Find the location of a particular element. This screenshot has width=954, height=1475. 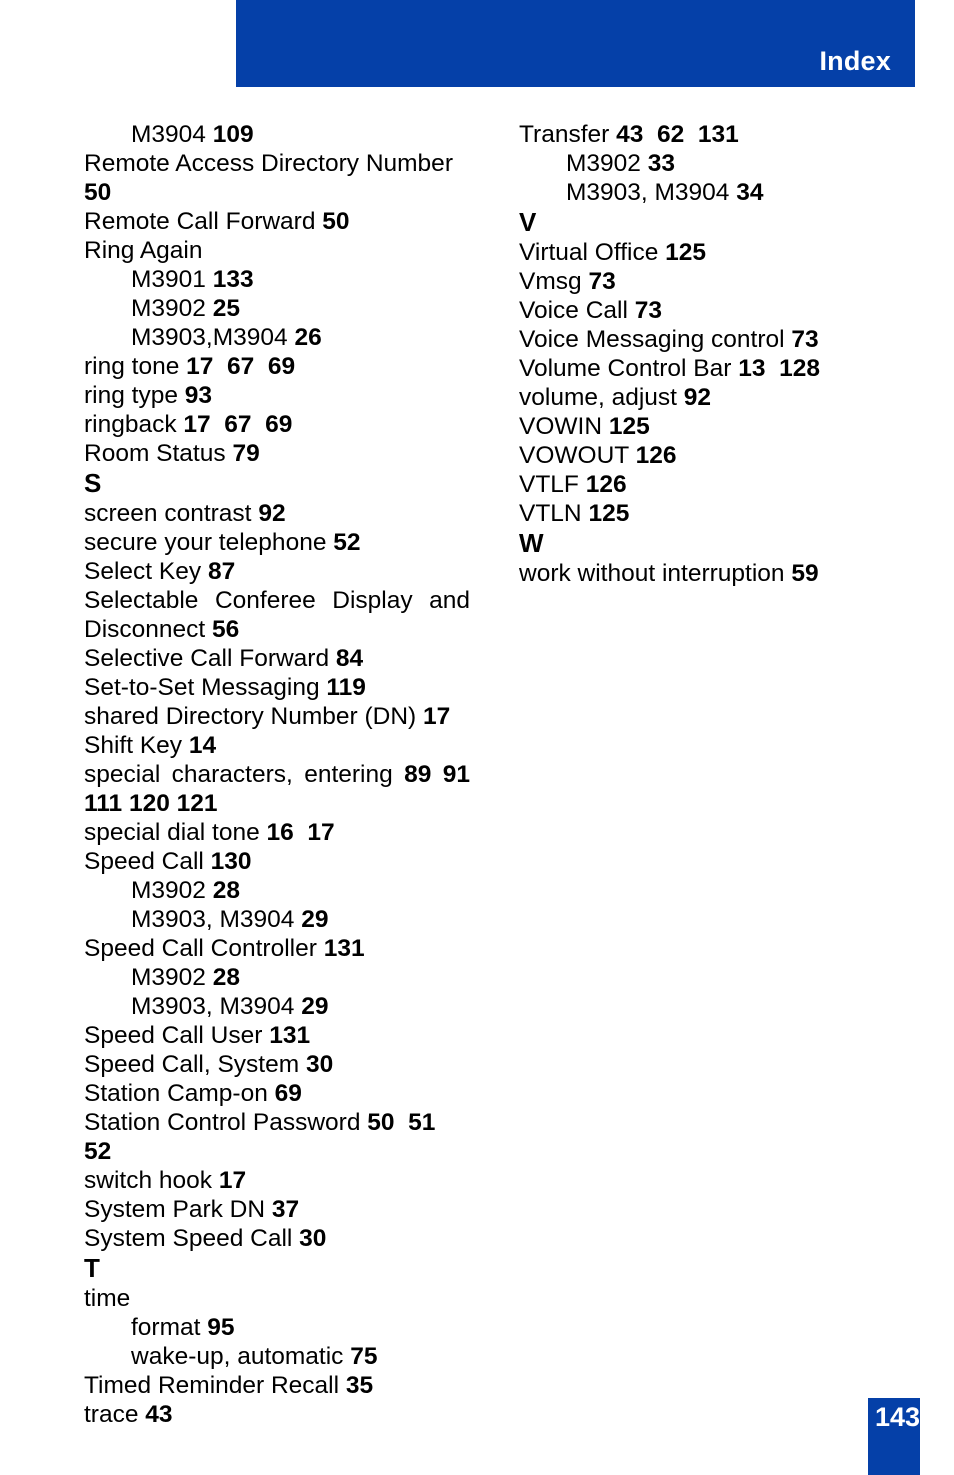

index-letter-heading: S is located at coordinates (93, 483).